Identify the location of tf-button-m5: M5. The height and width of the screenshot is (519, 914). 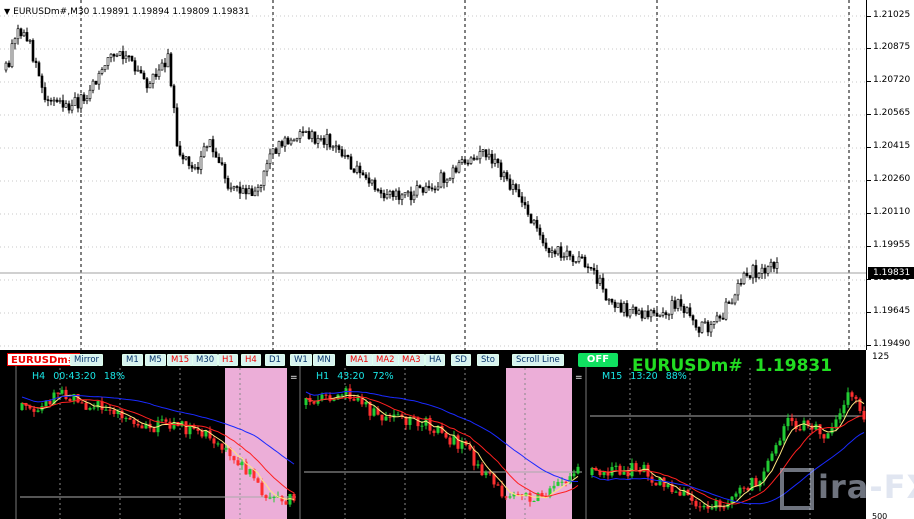
(155, 360).